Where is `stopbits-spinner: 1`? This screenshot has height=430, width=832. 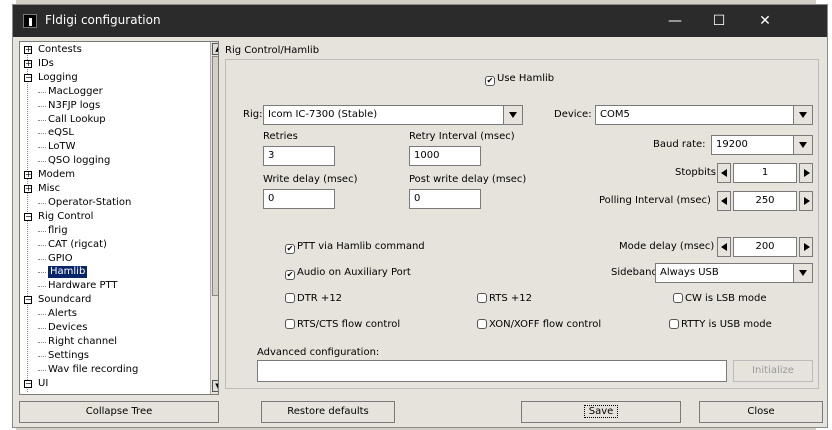
stopbits-spinner: 1 is located at coordinates (765, 173).